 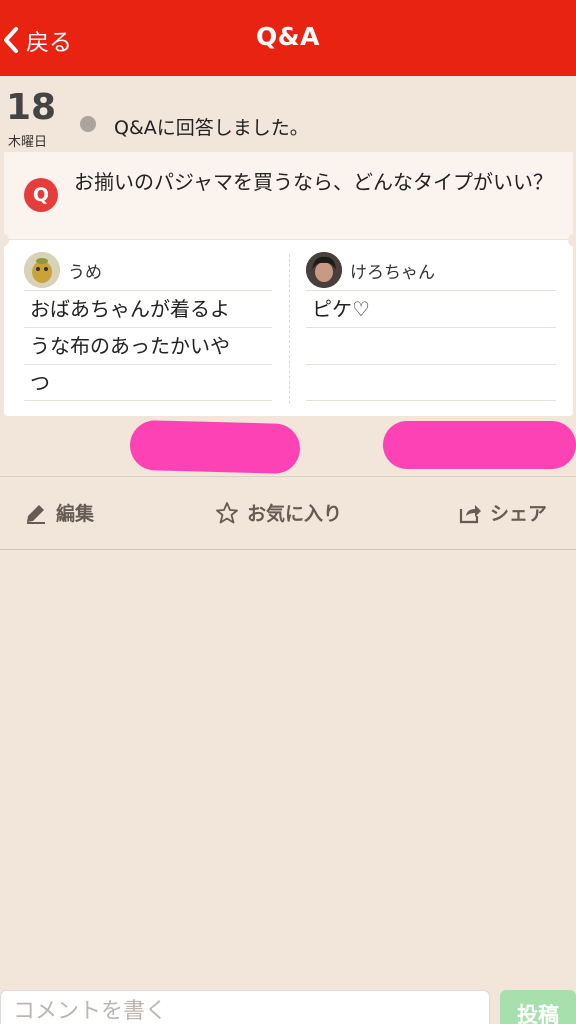 What do you see at coordinates (28, 142) in the screenshot?
I see `weekday-label: 木曜日` at bounding box center [28, 142].